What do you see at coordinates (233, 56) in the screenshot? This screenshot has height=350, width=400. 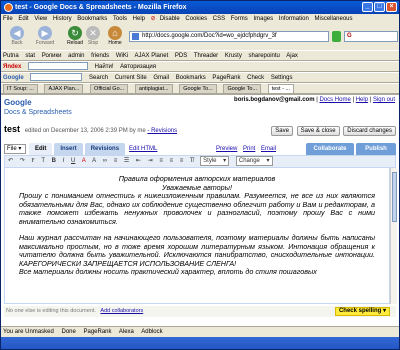 I see `bookmark-item: Krusty` at bounding box center [233, 56].